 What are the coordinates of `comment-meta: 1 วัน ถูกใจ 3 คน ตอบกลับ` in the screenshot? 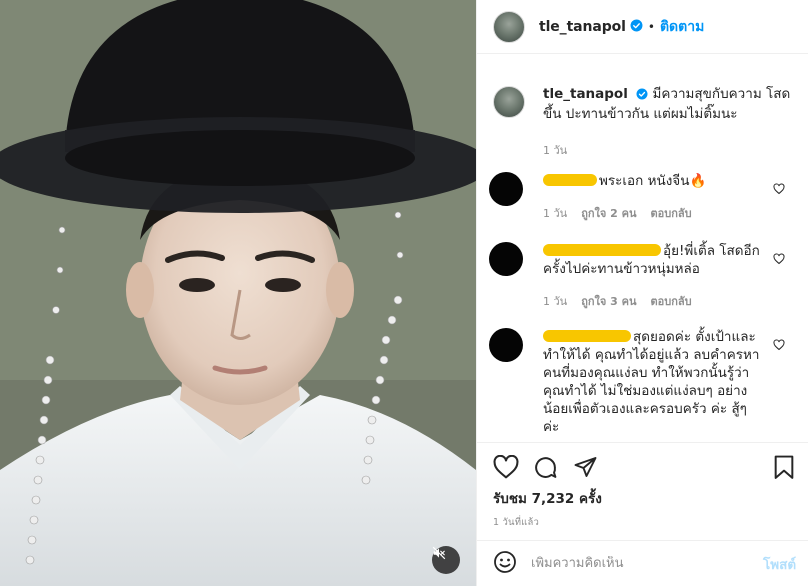 It's located at (654, 301).